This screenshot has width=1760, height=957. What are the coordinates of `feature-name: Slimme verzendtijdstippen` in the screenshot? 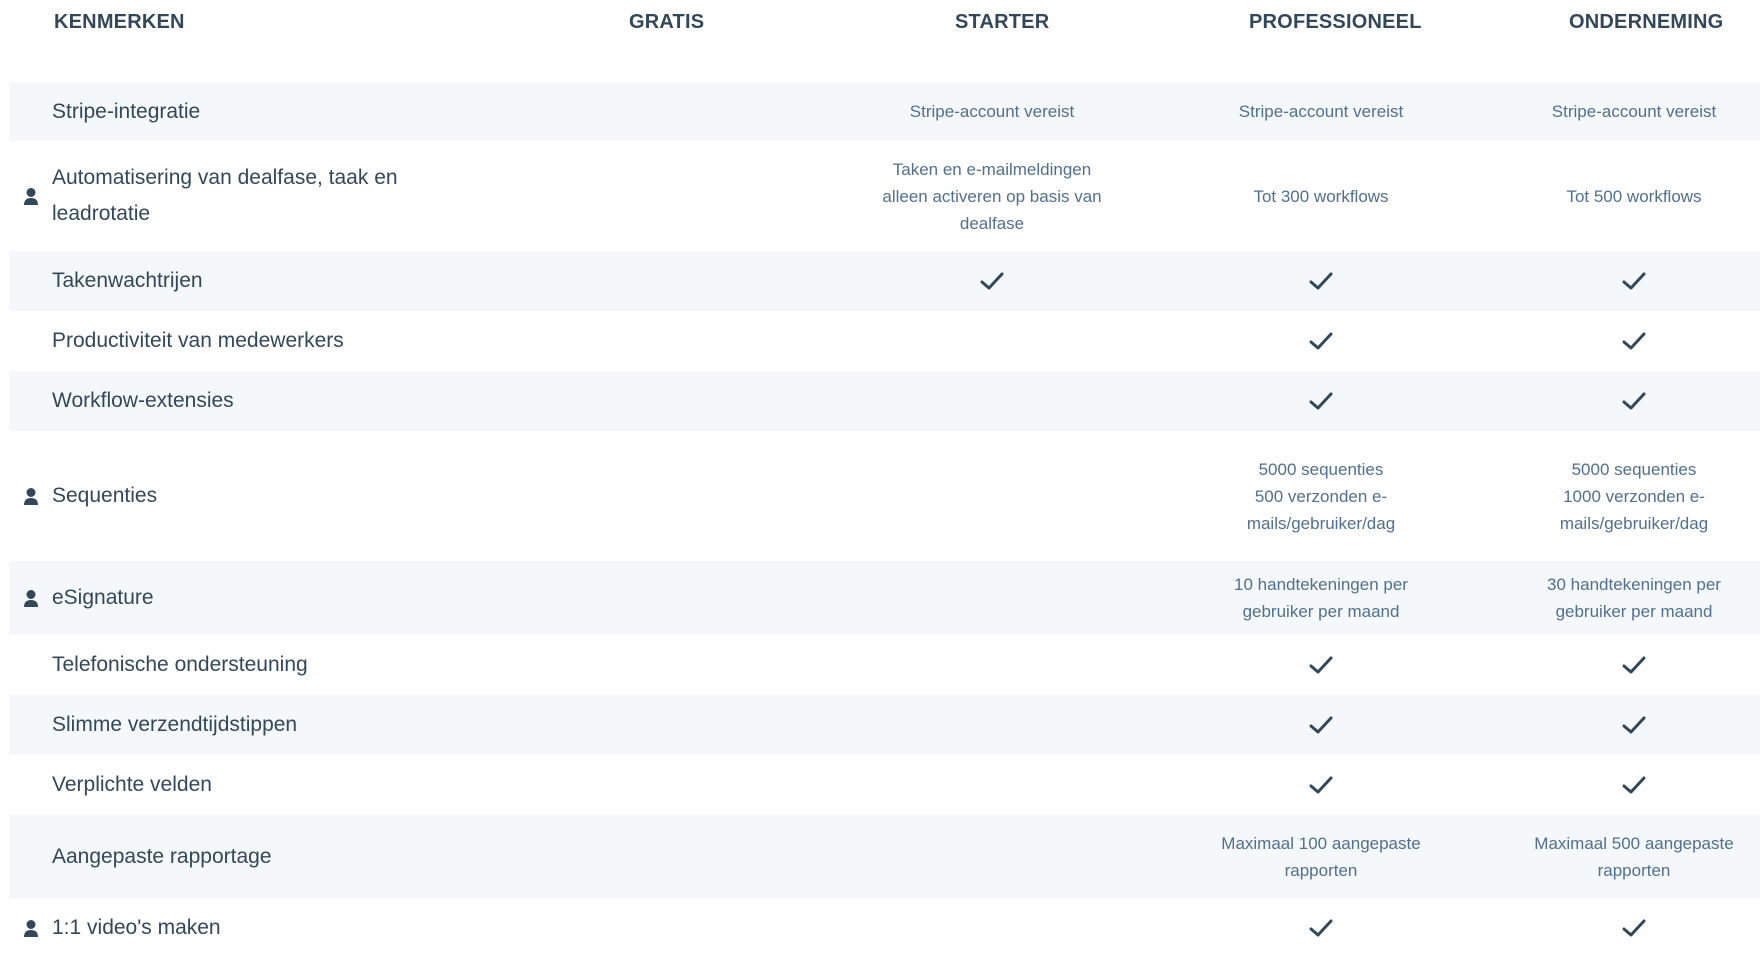 It's located at (175, 724).